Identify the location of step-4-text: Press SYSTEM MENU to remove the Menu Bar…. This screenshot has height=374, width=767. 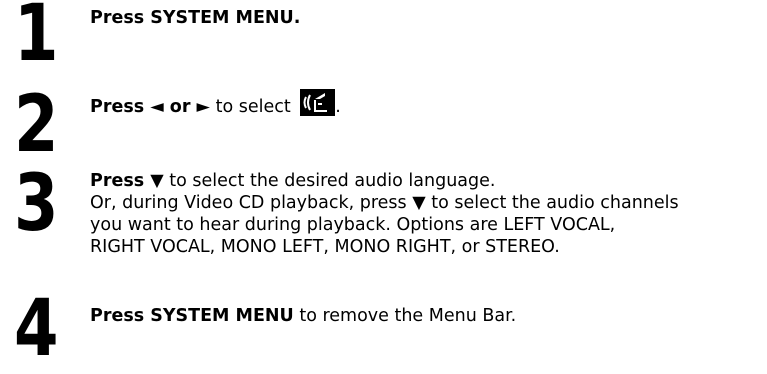
(303, 316).